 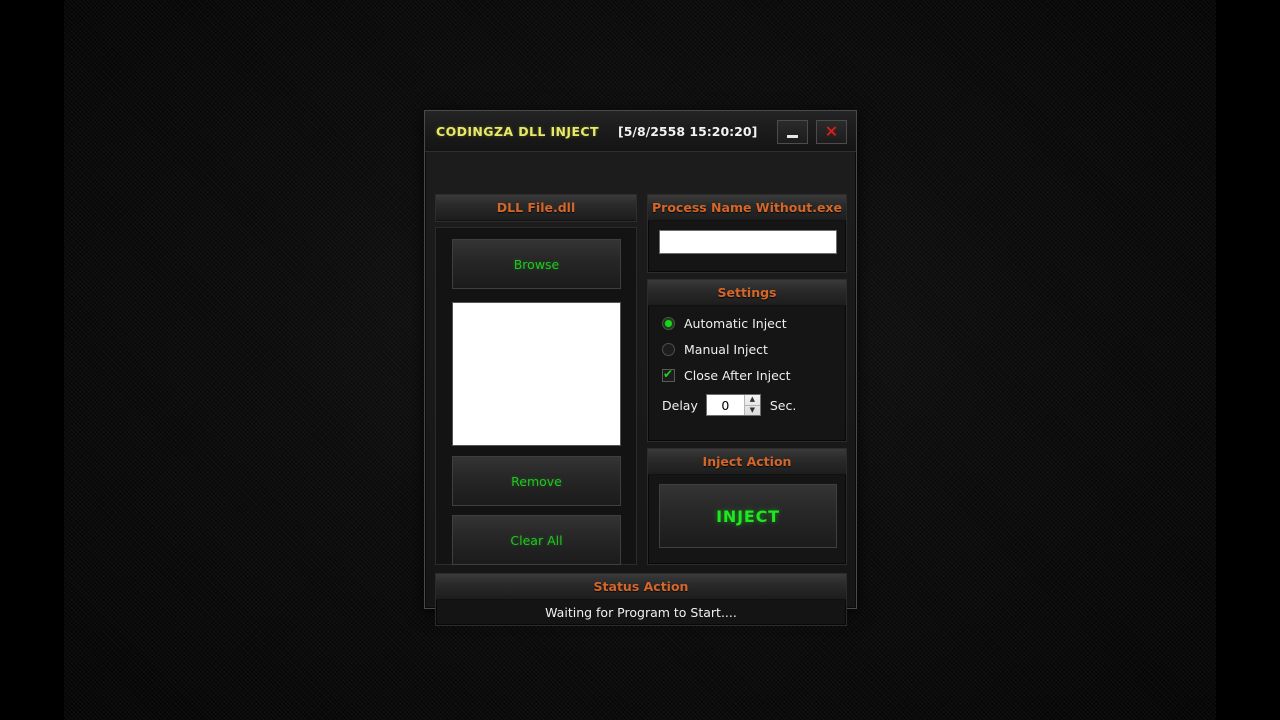 What do you see at coordinates (668, 323) in the screenshot?
I see `radio-icon-automatic-inject` at bounding box center [668, 323].